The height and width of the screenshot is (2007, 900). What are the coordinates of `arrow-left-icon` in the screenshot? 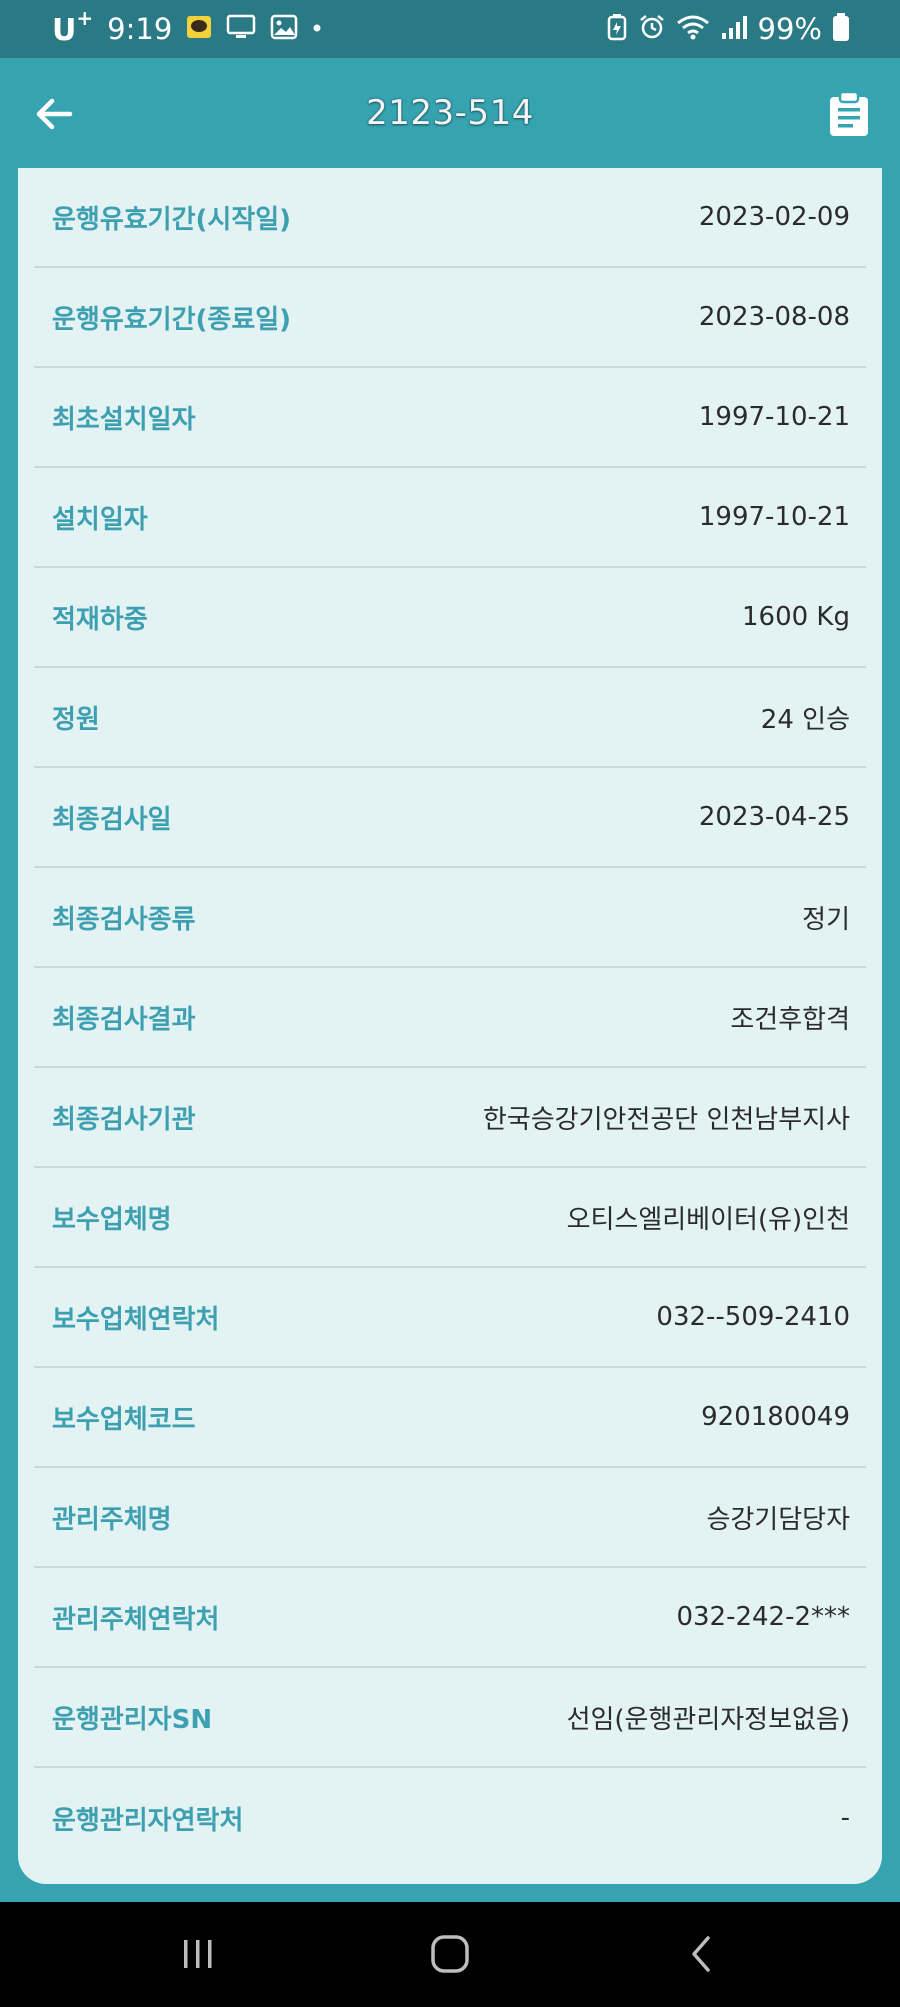 It's located at (54, 114).